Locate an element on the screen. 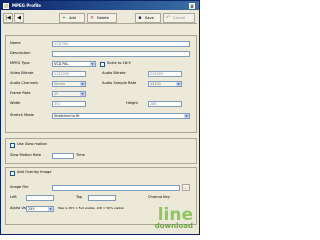  prev-icon: ◀ is located at coordinates (19, 18).